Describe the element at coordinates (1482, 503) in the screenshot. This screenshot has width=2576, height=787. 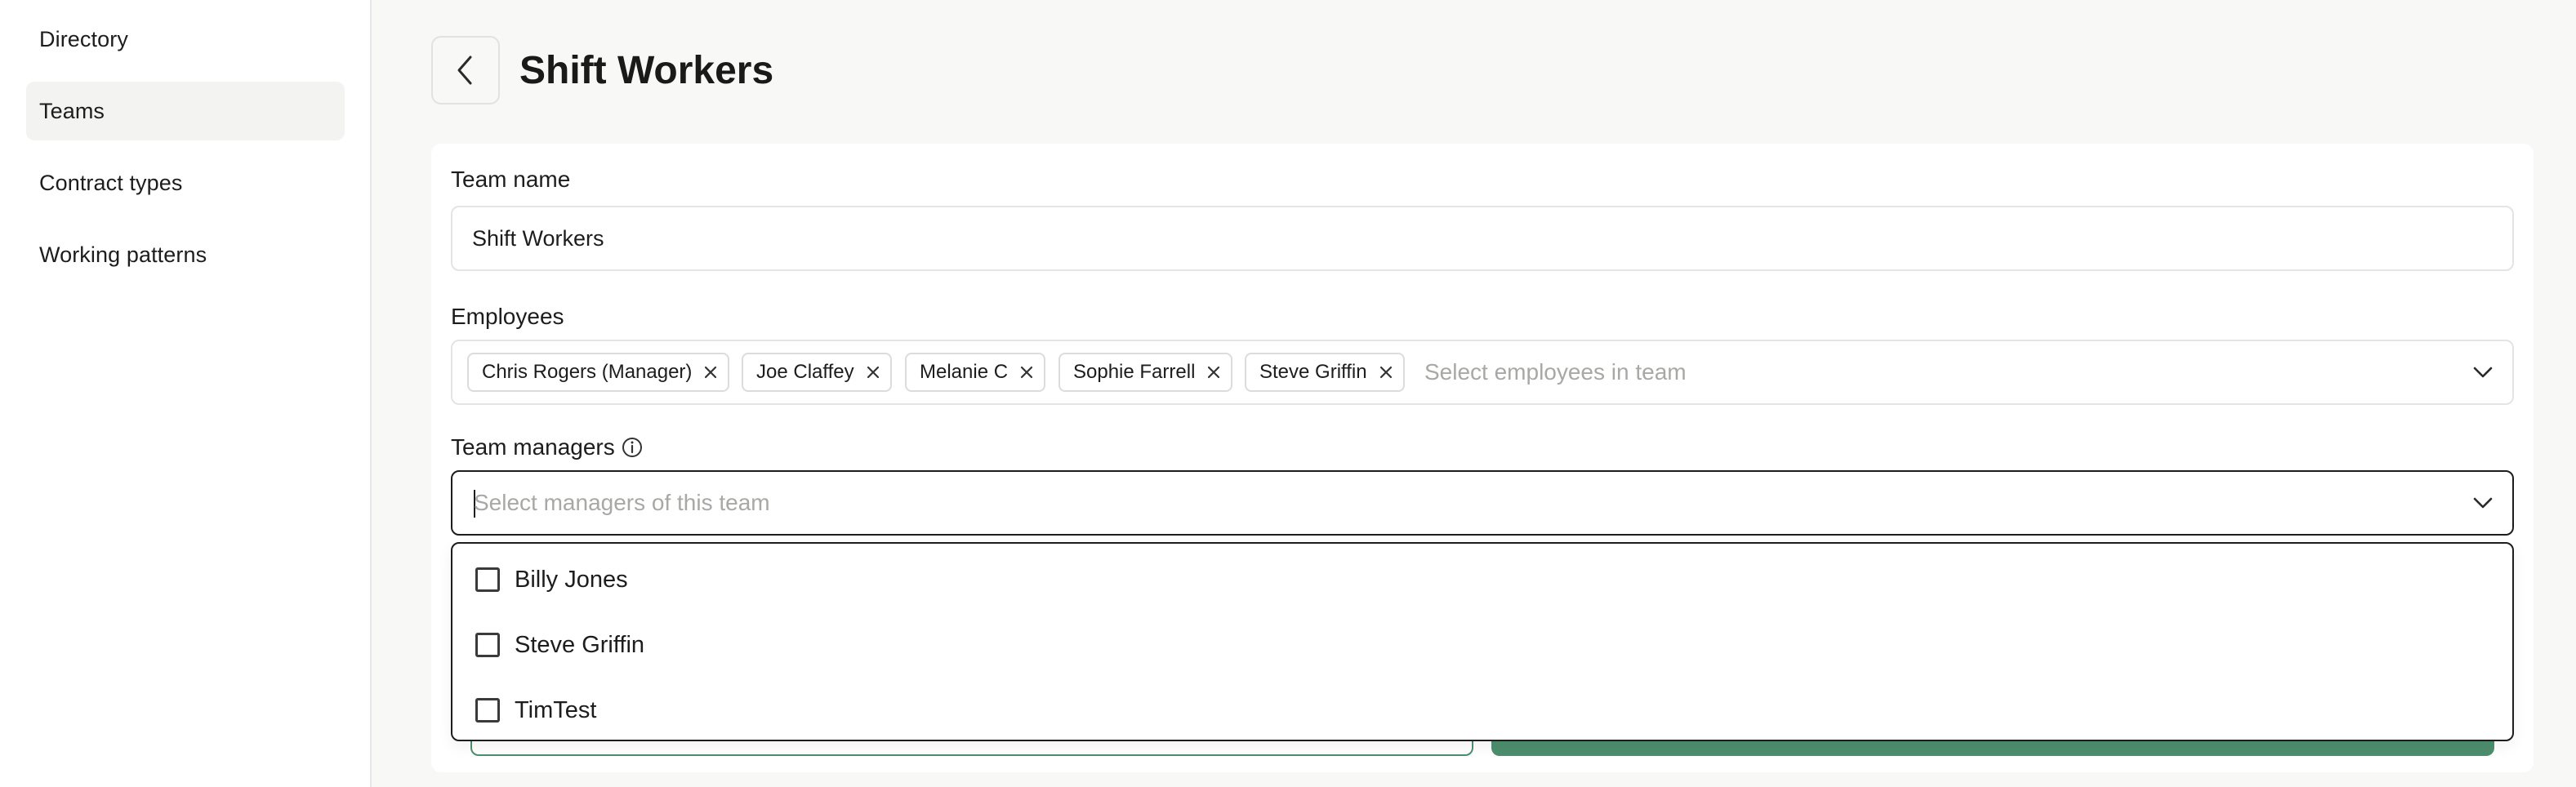
I see `team-managers-select: Select managers of this team` at that location.